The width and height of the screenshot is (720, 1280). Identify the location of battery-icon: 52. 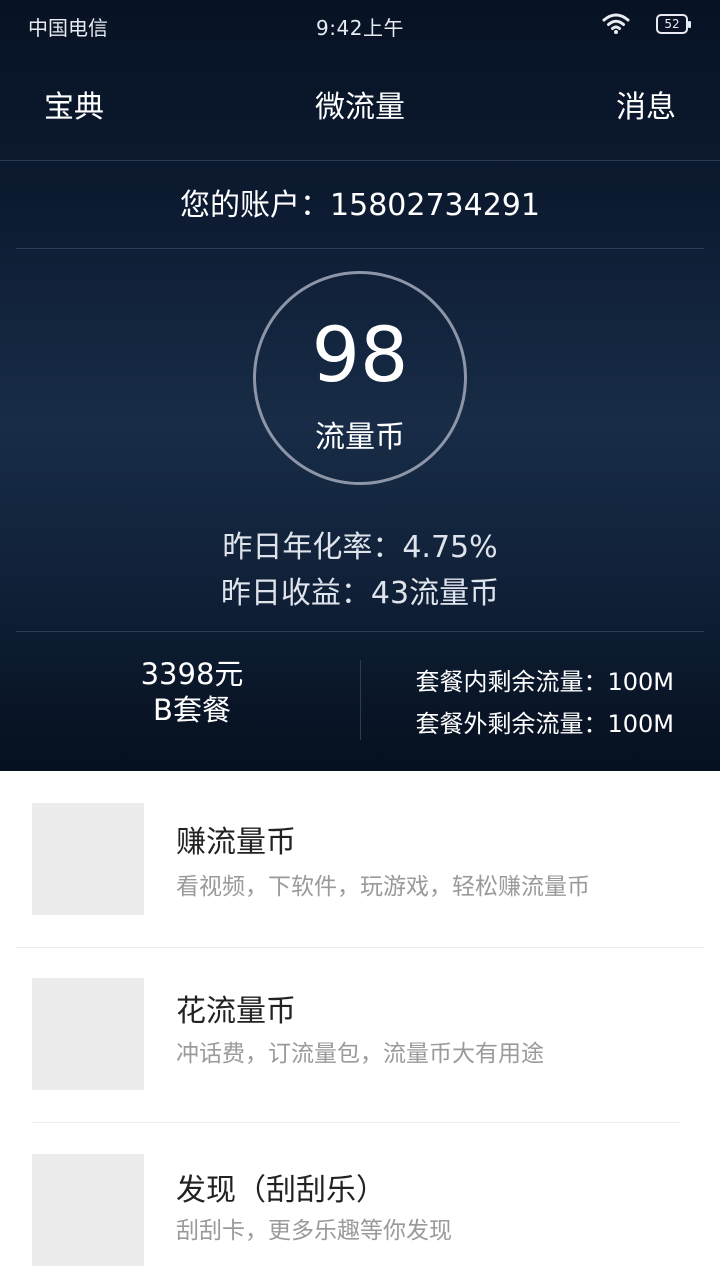
(673, 24).